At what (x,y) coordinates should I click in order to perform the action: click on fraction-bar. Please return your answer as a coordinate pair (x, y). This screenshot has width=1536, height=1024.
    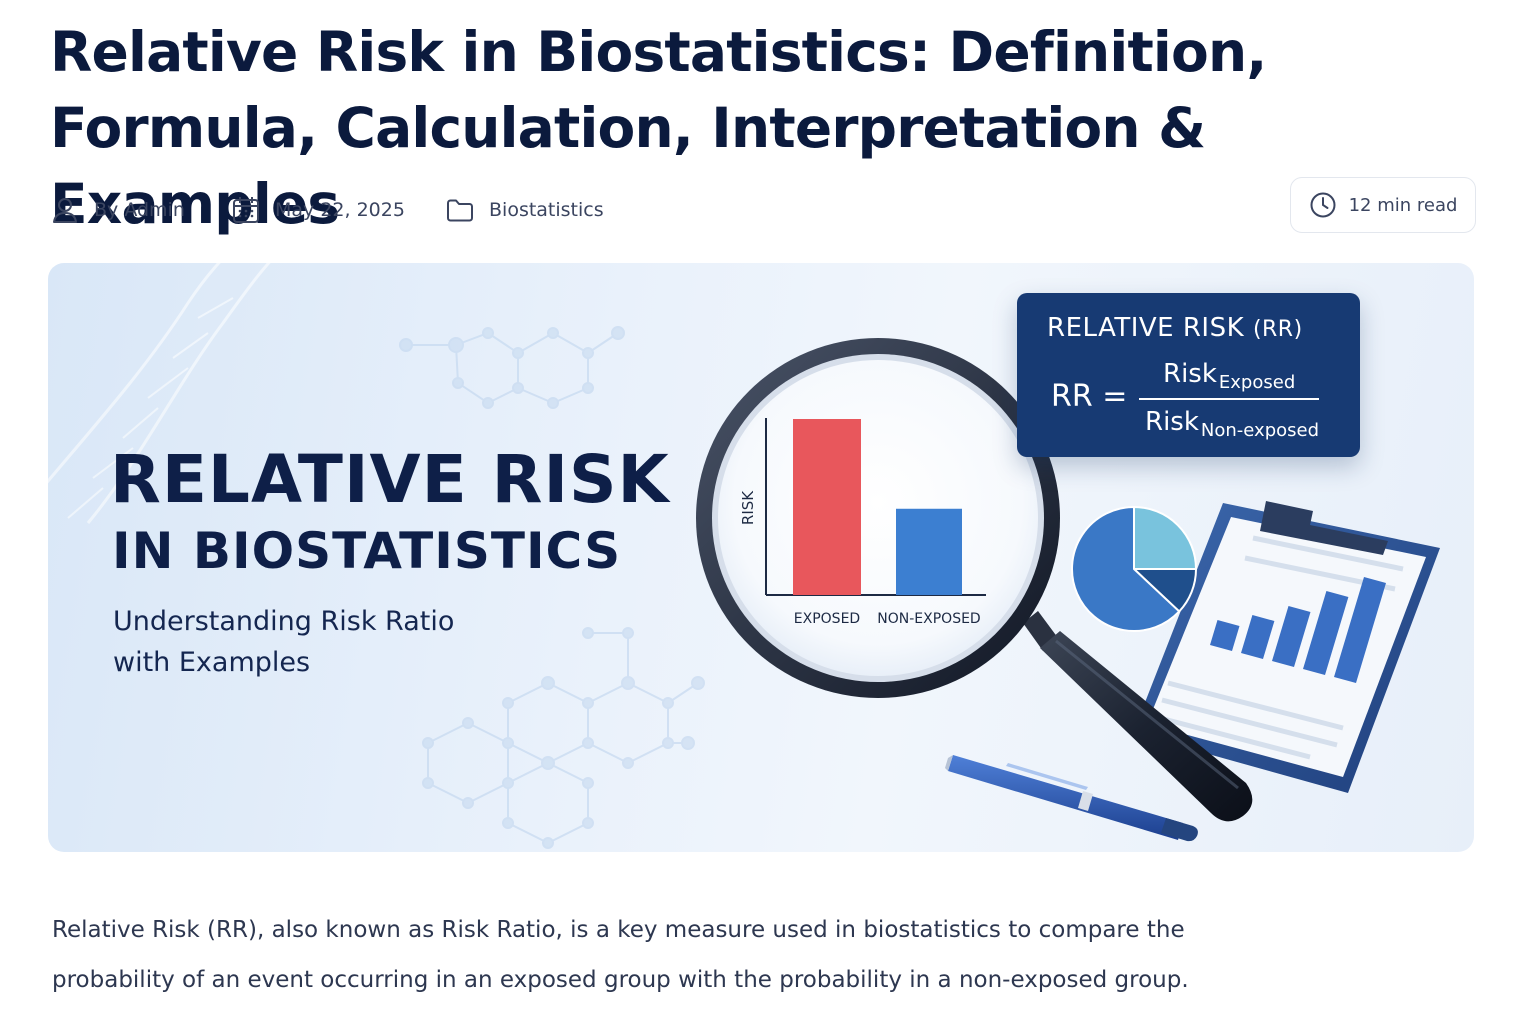
    Looking at the image, I should click on (1229, 399).